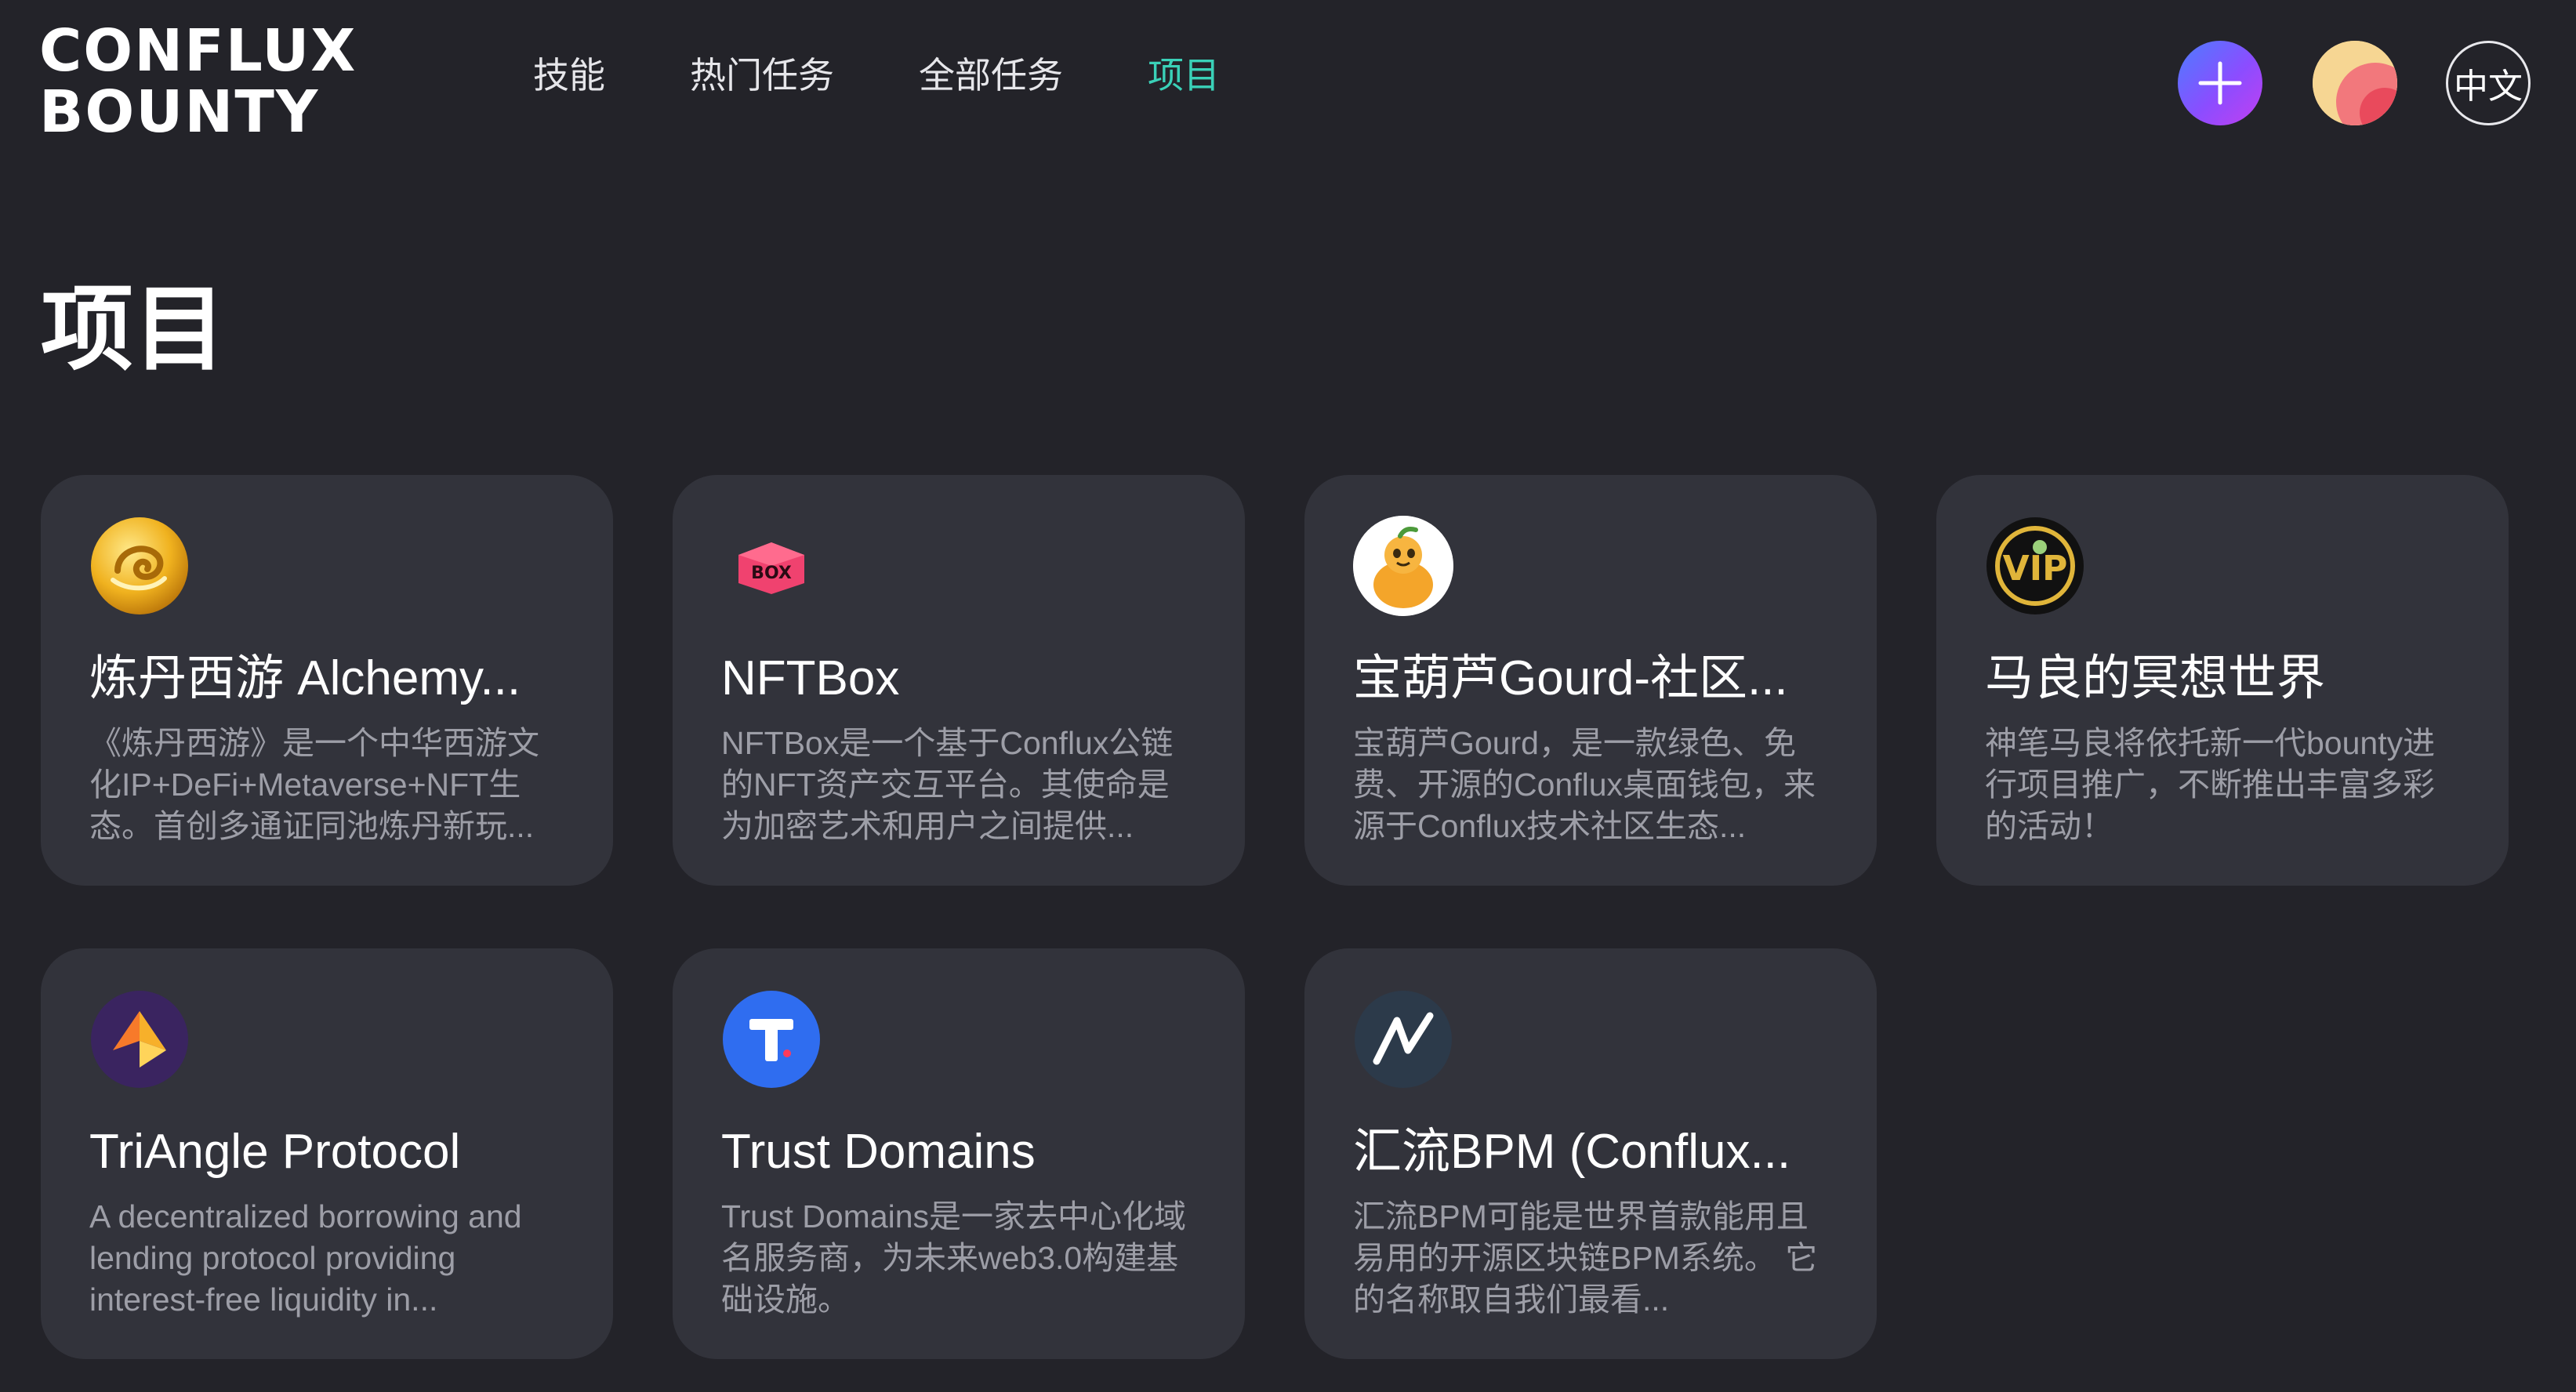  Describe the element at coordinates (991, 75) in the screenshot. I see `nav-item-all-tasks: 全部任务` at that location.